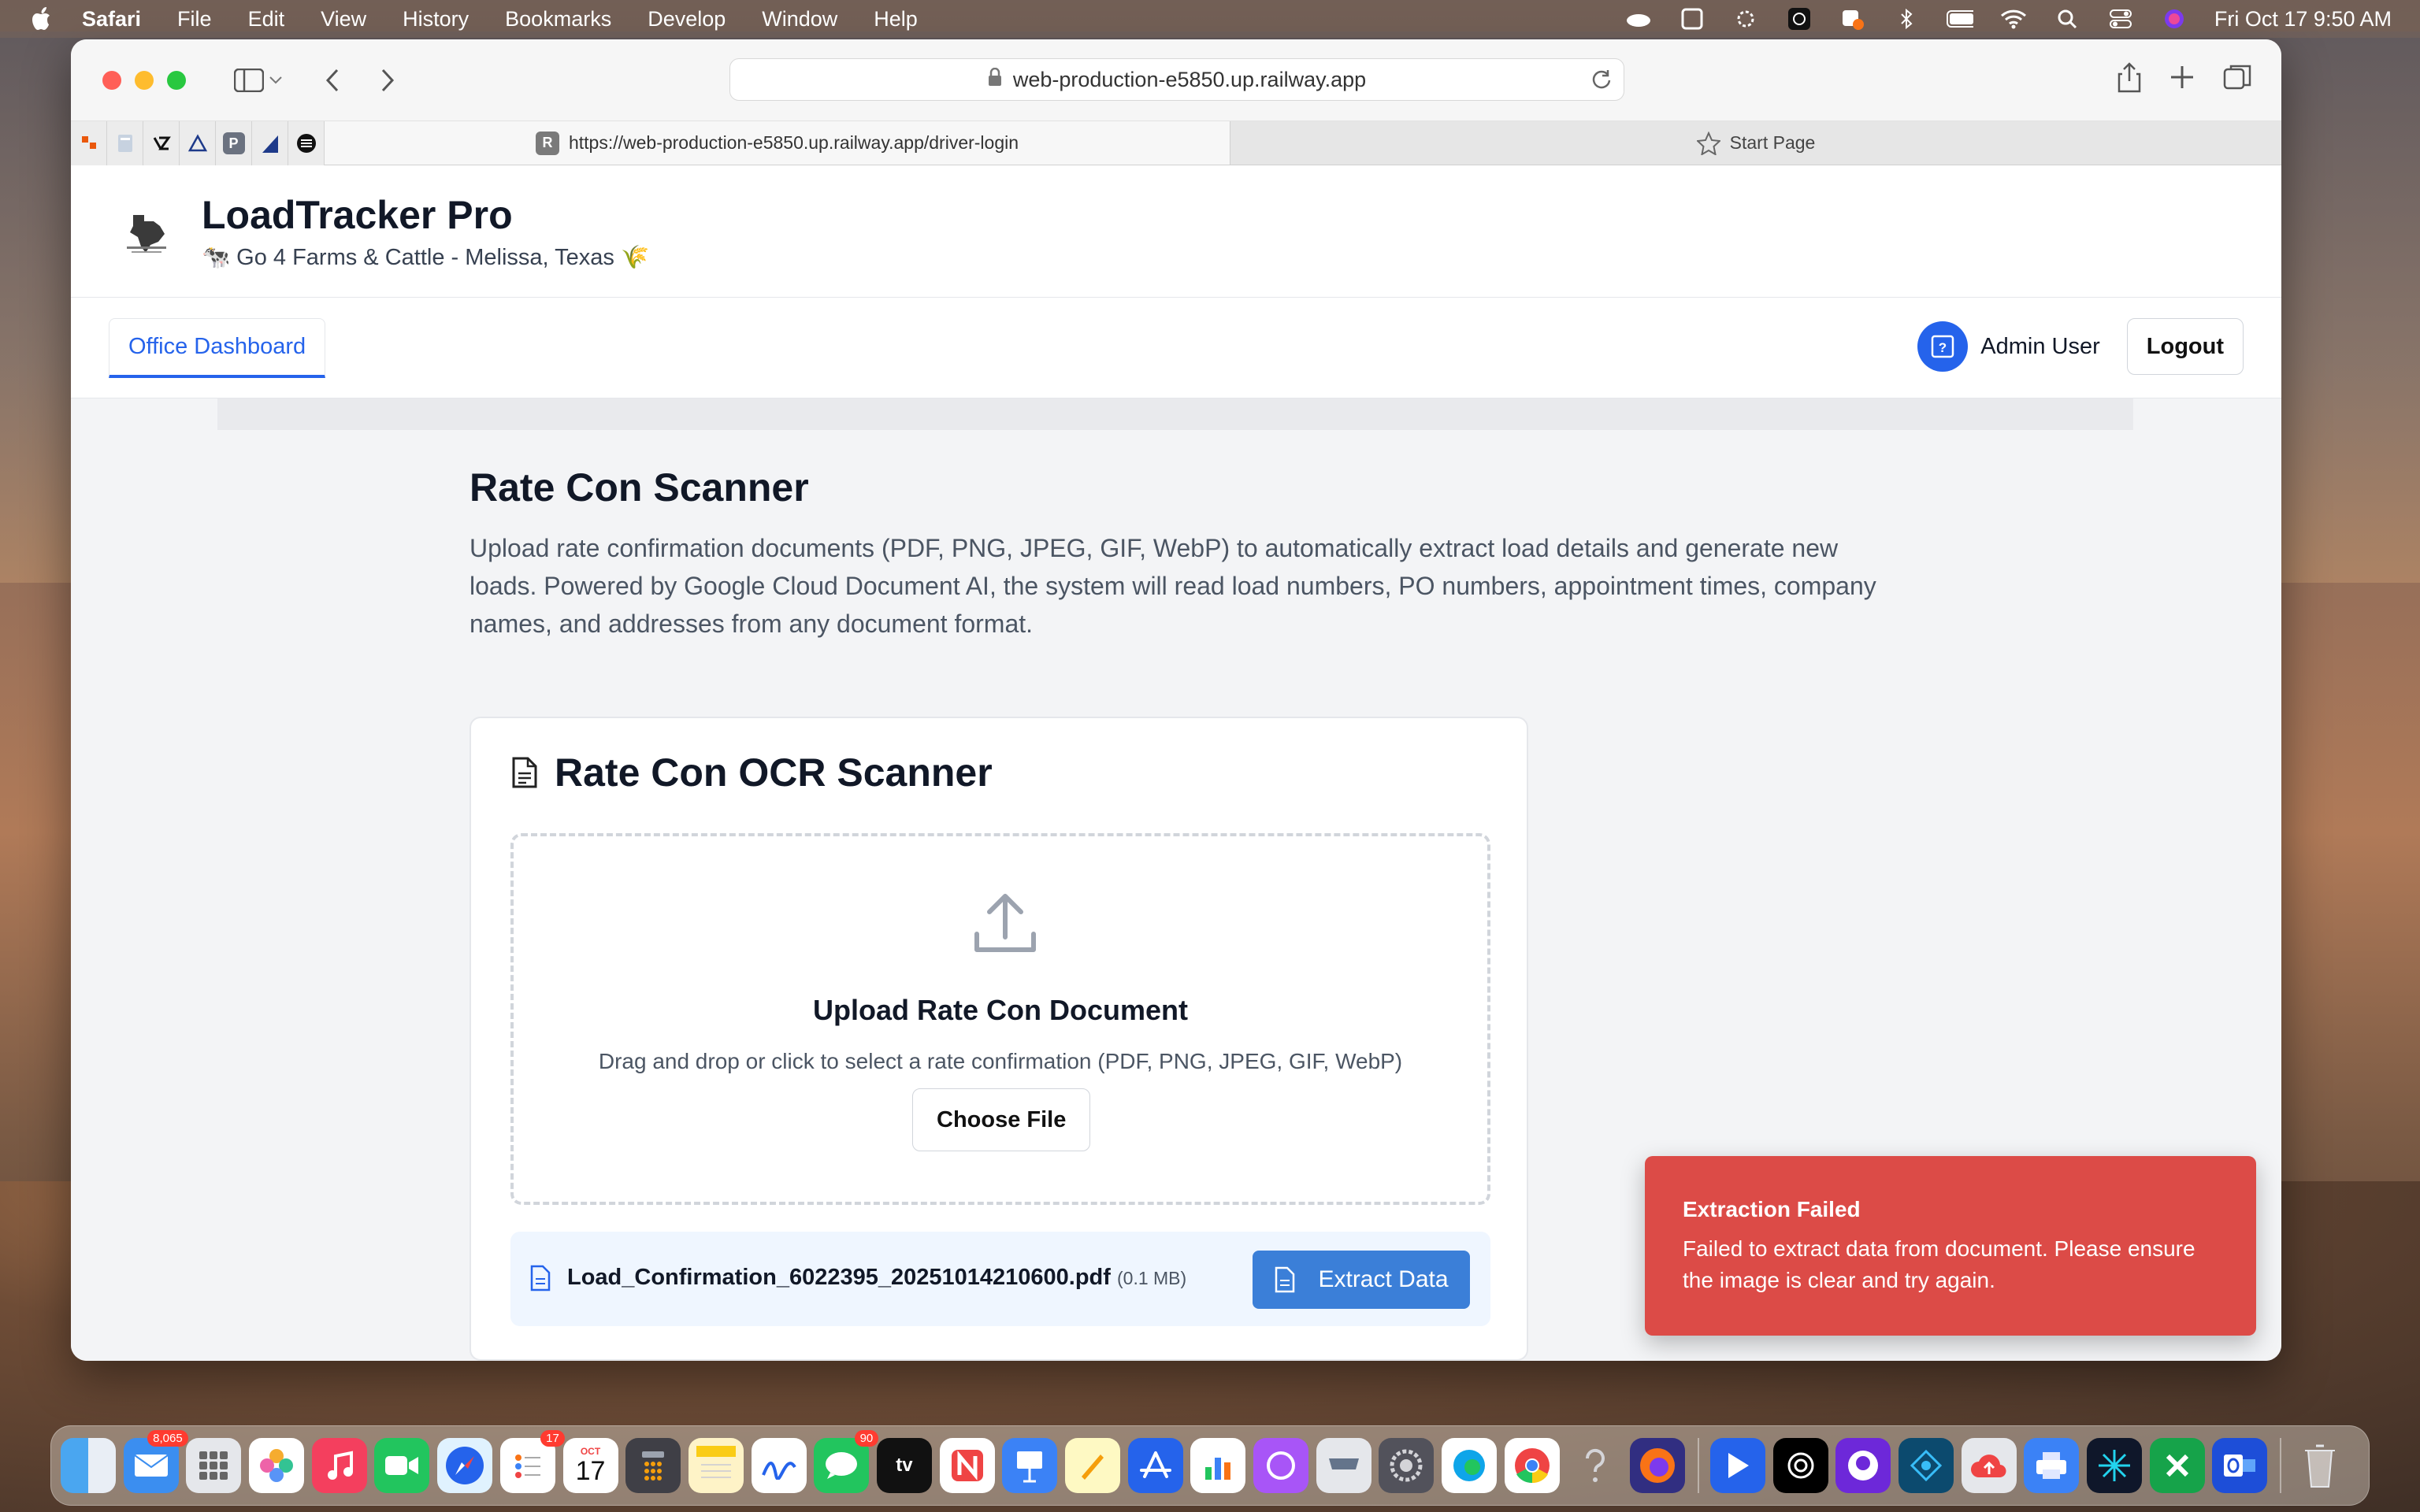 Image resolution: width=2420 pixels, height=1512 pixels. I want to click on share-icon, so click(2129, 79).